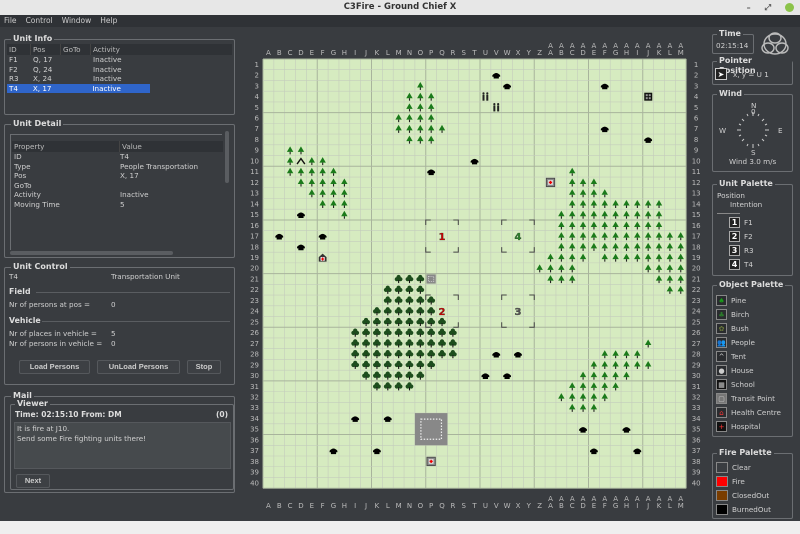  I want to click on palette-transit-point: ▢ Transit Point, so click(745, 398).